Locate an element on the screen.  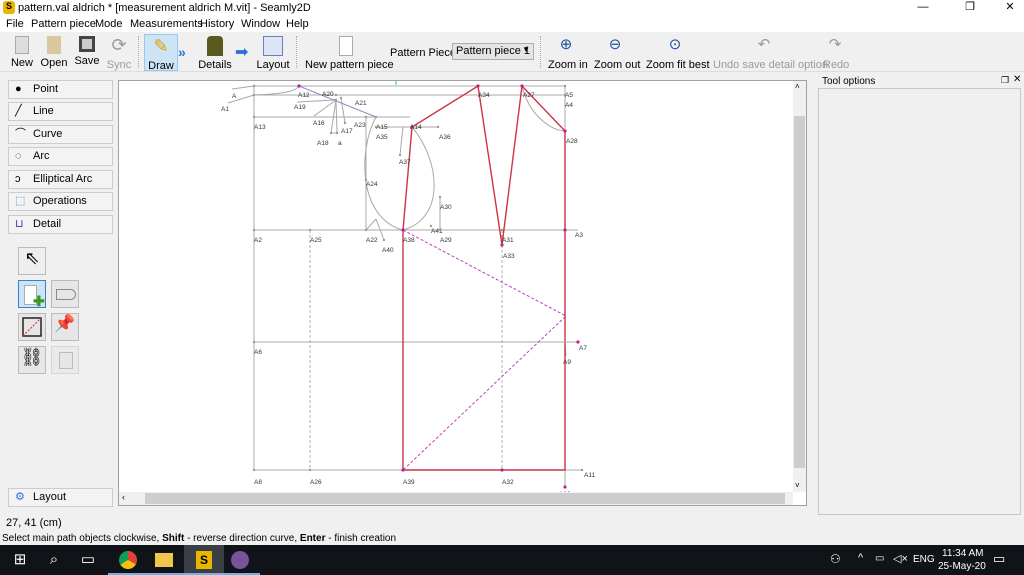
point-label: A30 is located at coordinates (446, 207).